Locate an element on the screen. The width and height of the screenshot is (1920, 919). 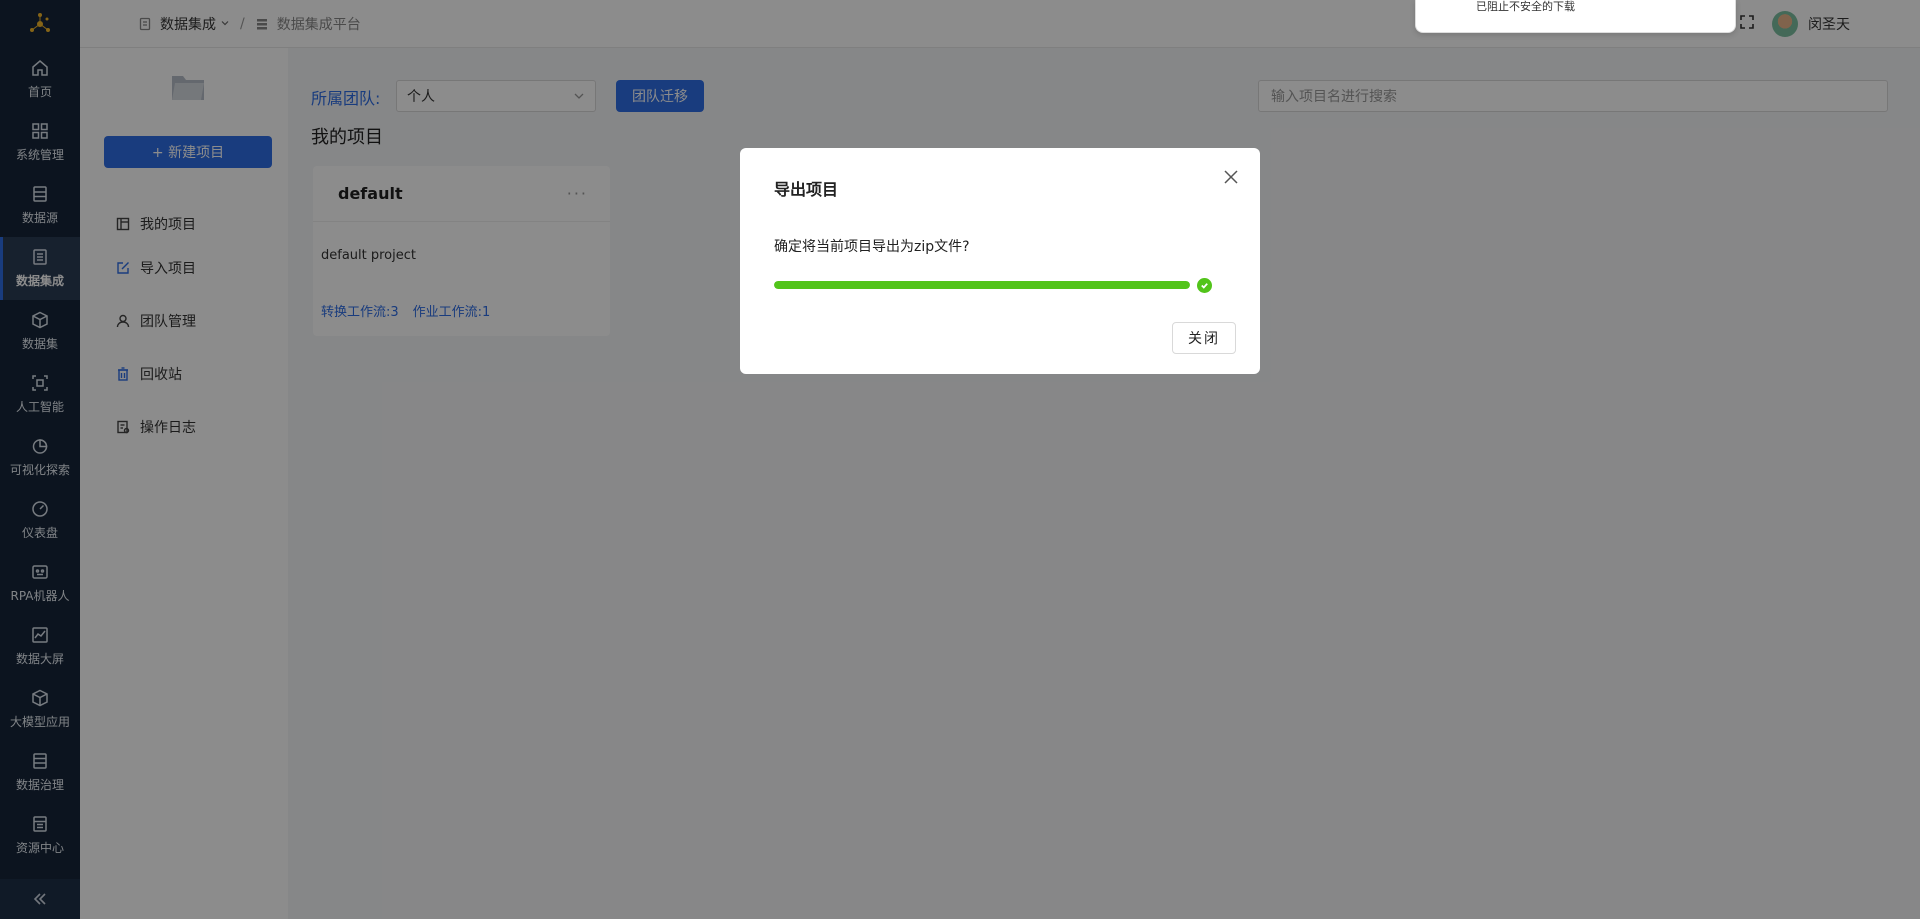
export-project-dialog: 导出项目 确定将当前项目导出为zip文件? 关闭 is located at coordinates (1000, 261).